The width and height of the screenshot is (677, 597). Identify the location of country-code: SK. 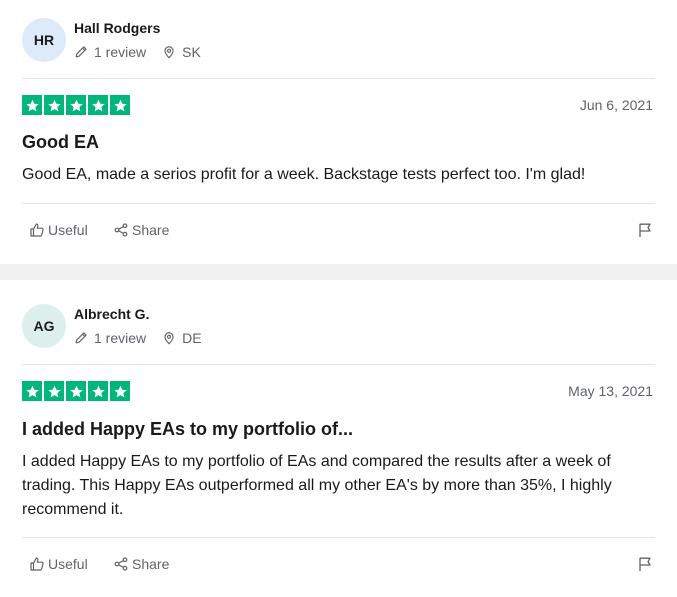
(191, 52).